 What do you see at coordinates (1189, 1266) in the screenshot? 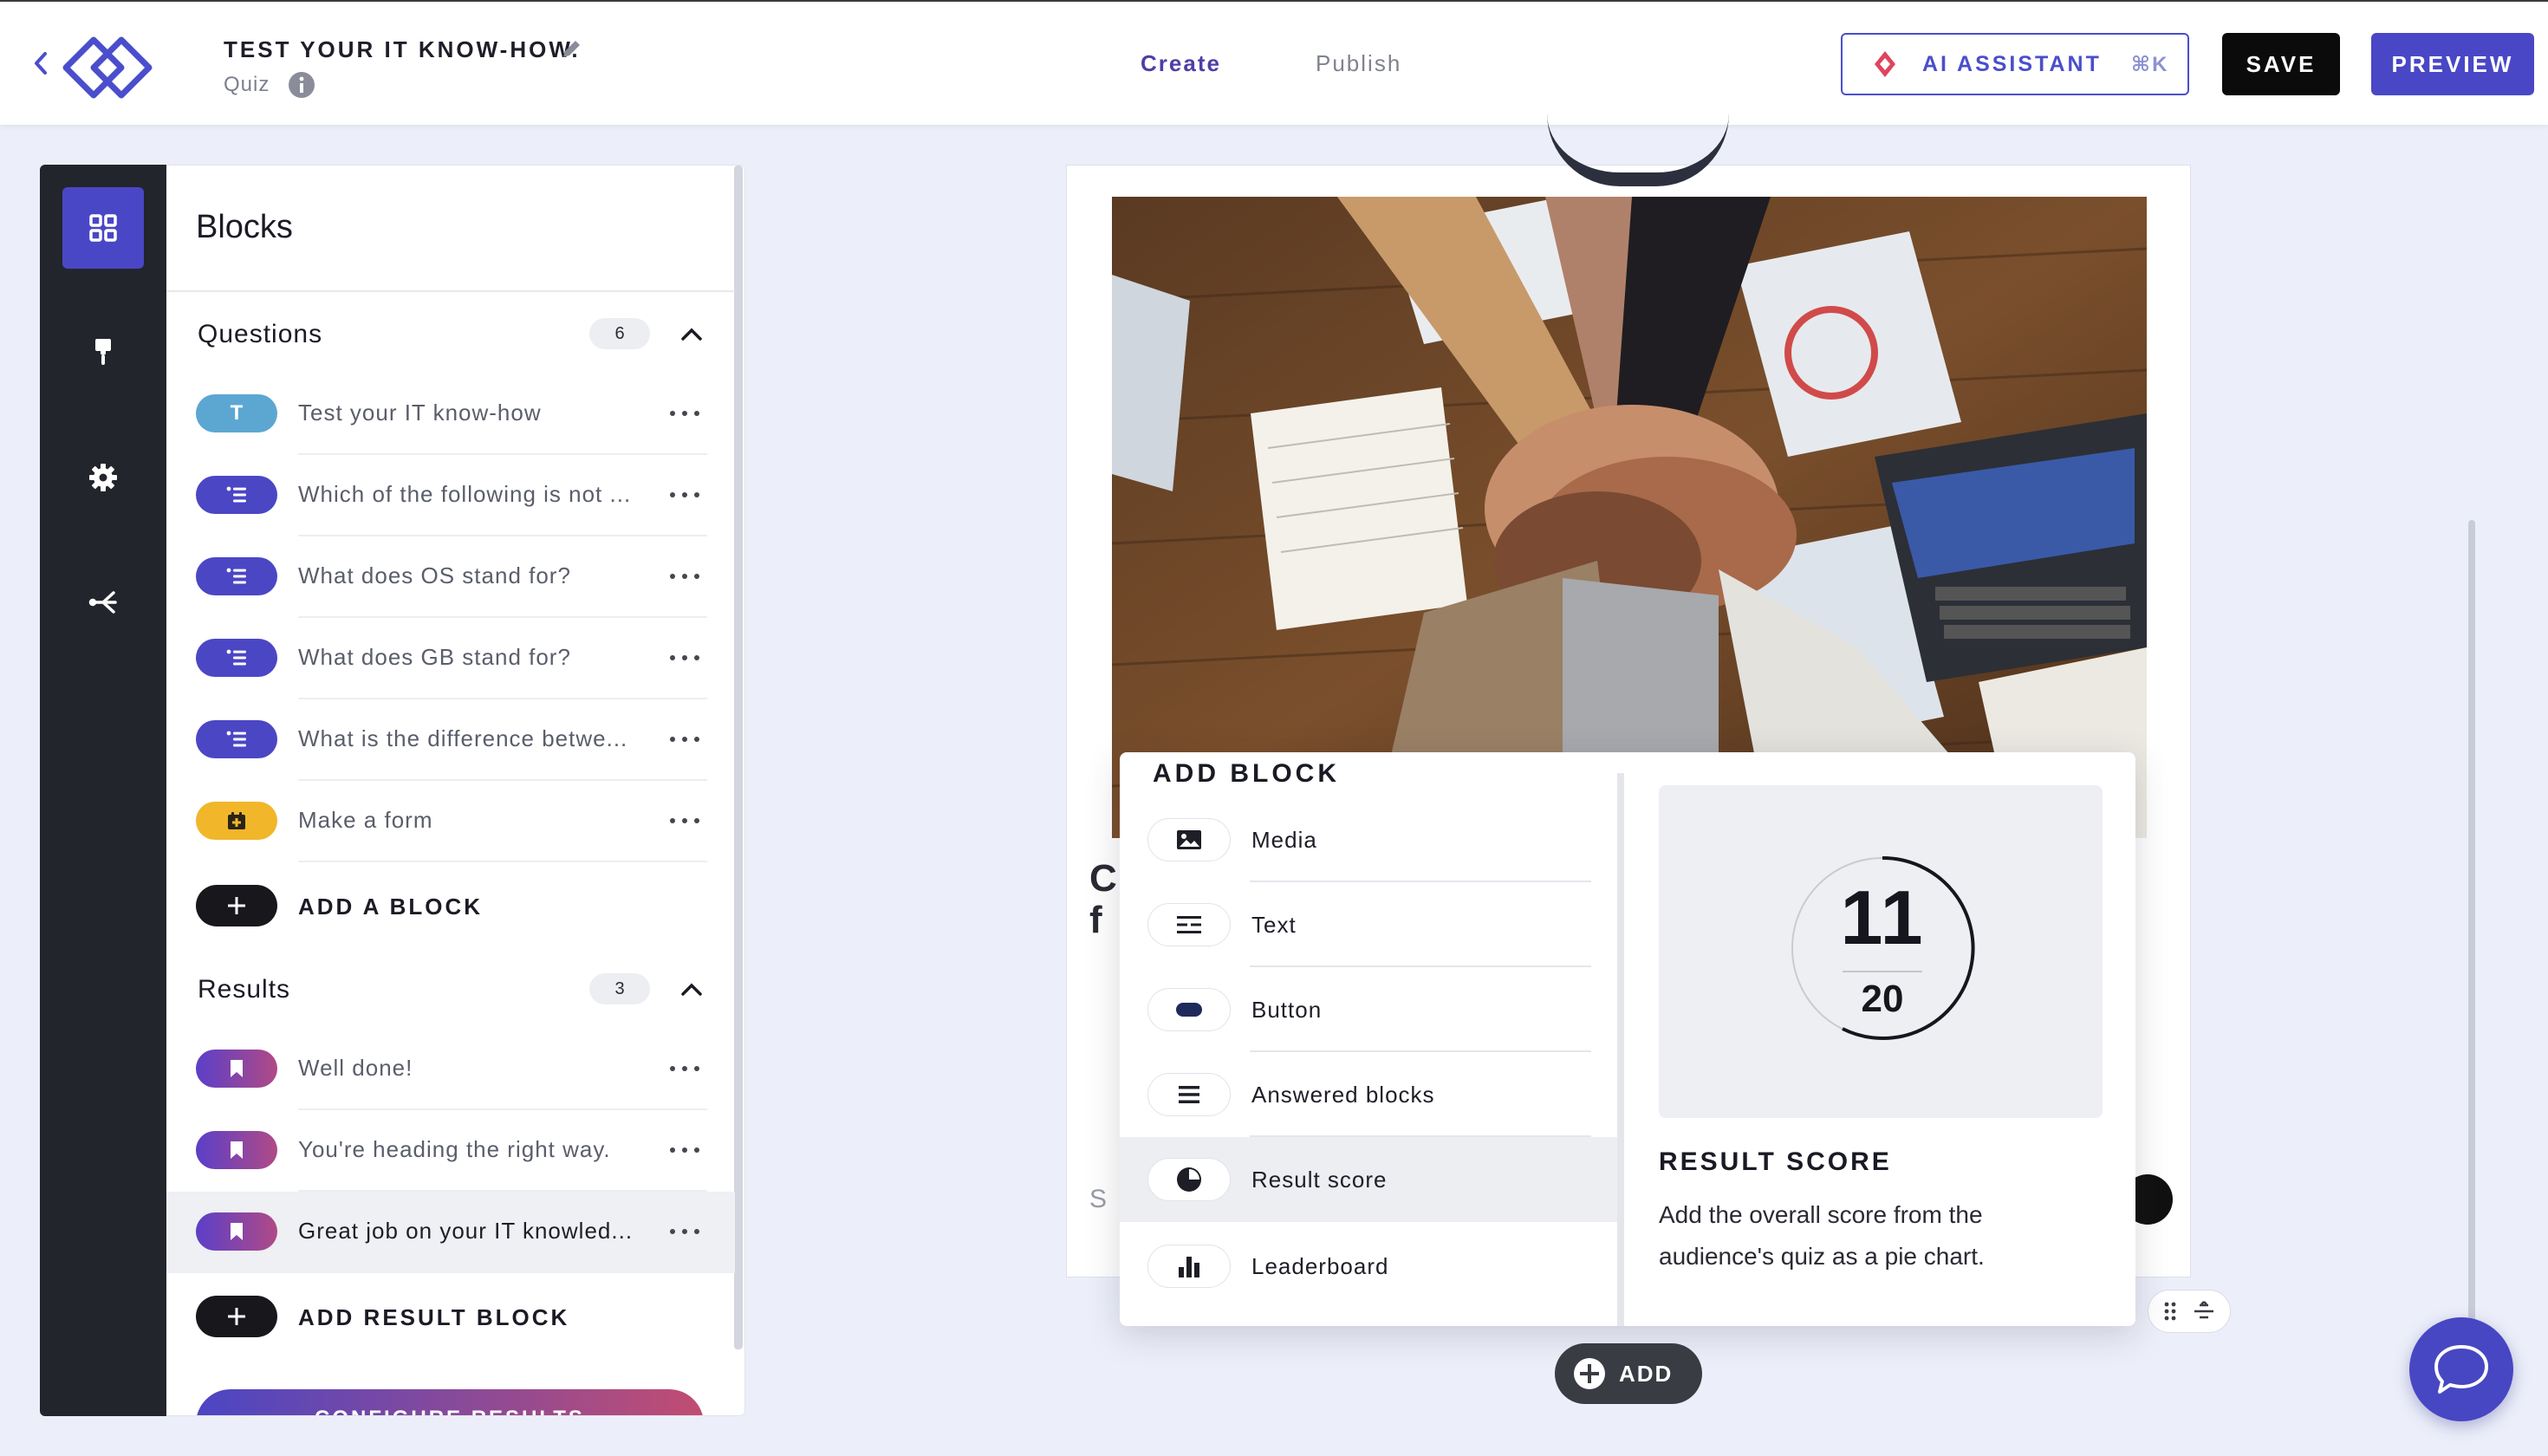
I see `bar-chart-icon` at bounding box center [1189, 1266].